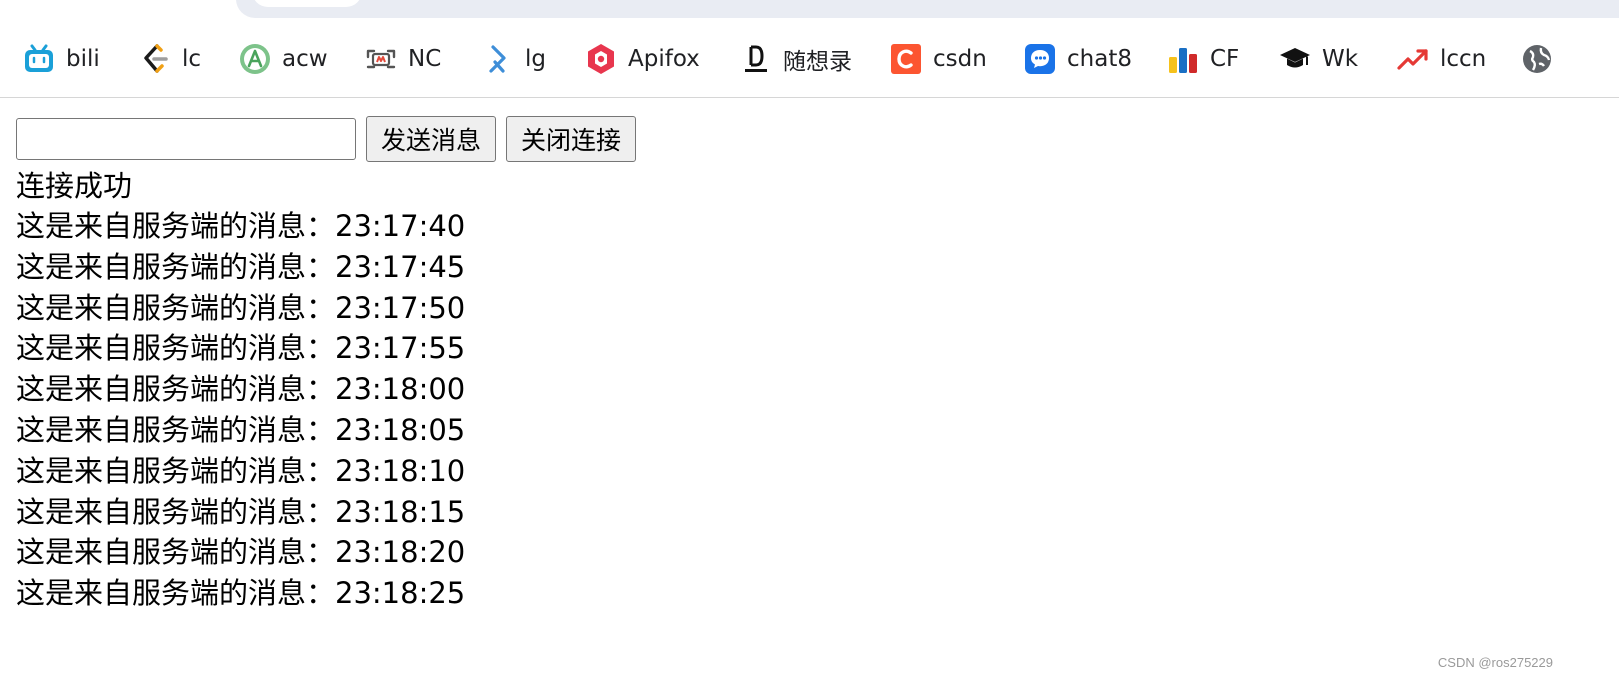 The height and width of the screenshot is (698, 1619). I want to click on bookmark-label: bili, so click(83, 59).